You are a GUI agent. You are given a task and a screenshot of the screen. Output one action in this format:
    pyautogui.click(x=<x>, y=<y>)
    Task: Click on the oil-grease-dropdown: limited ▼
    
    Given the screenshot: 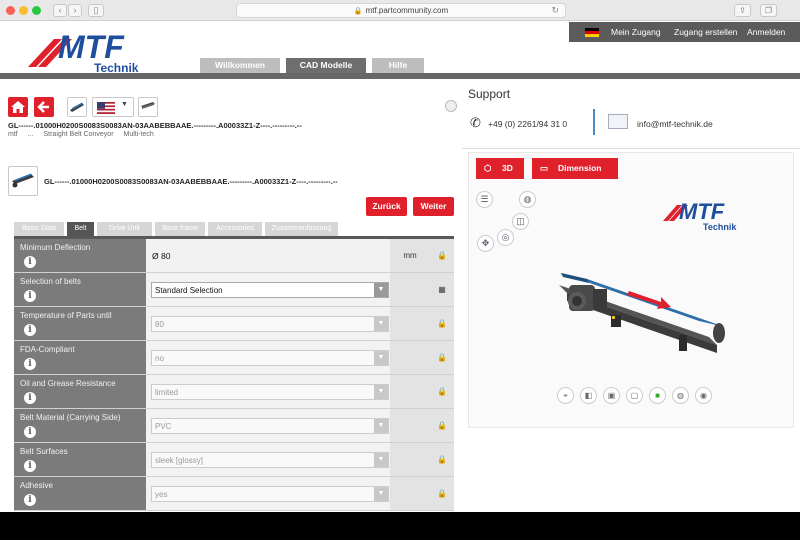 What is the action you would take?
    pyautogui.click(x=270, y=392)
    